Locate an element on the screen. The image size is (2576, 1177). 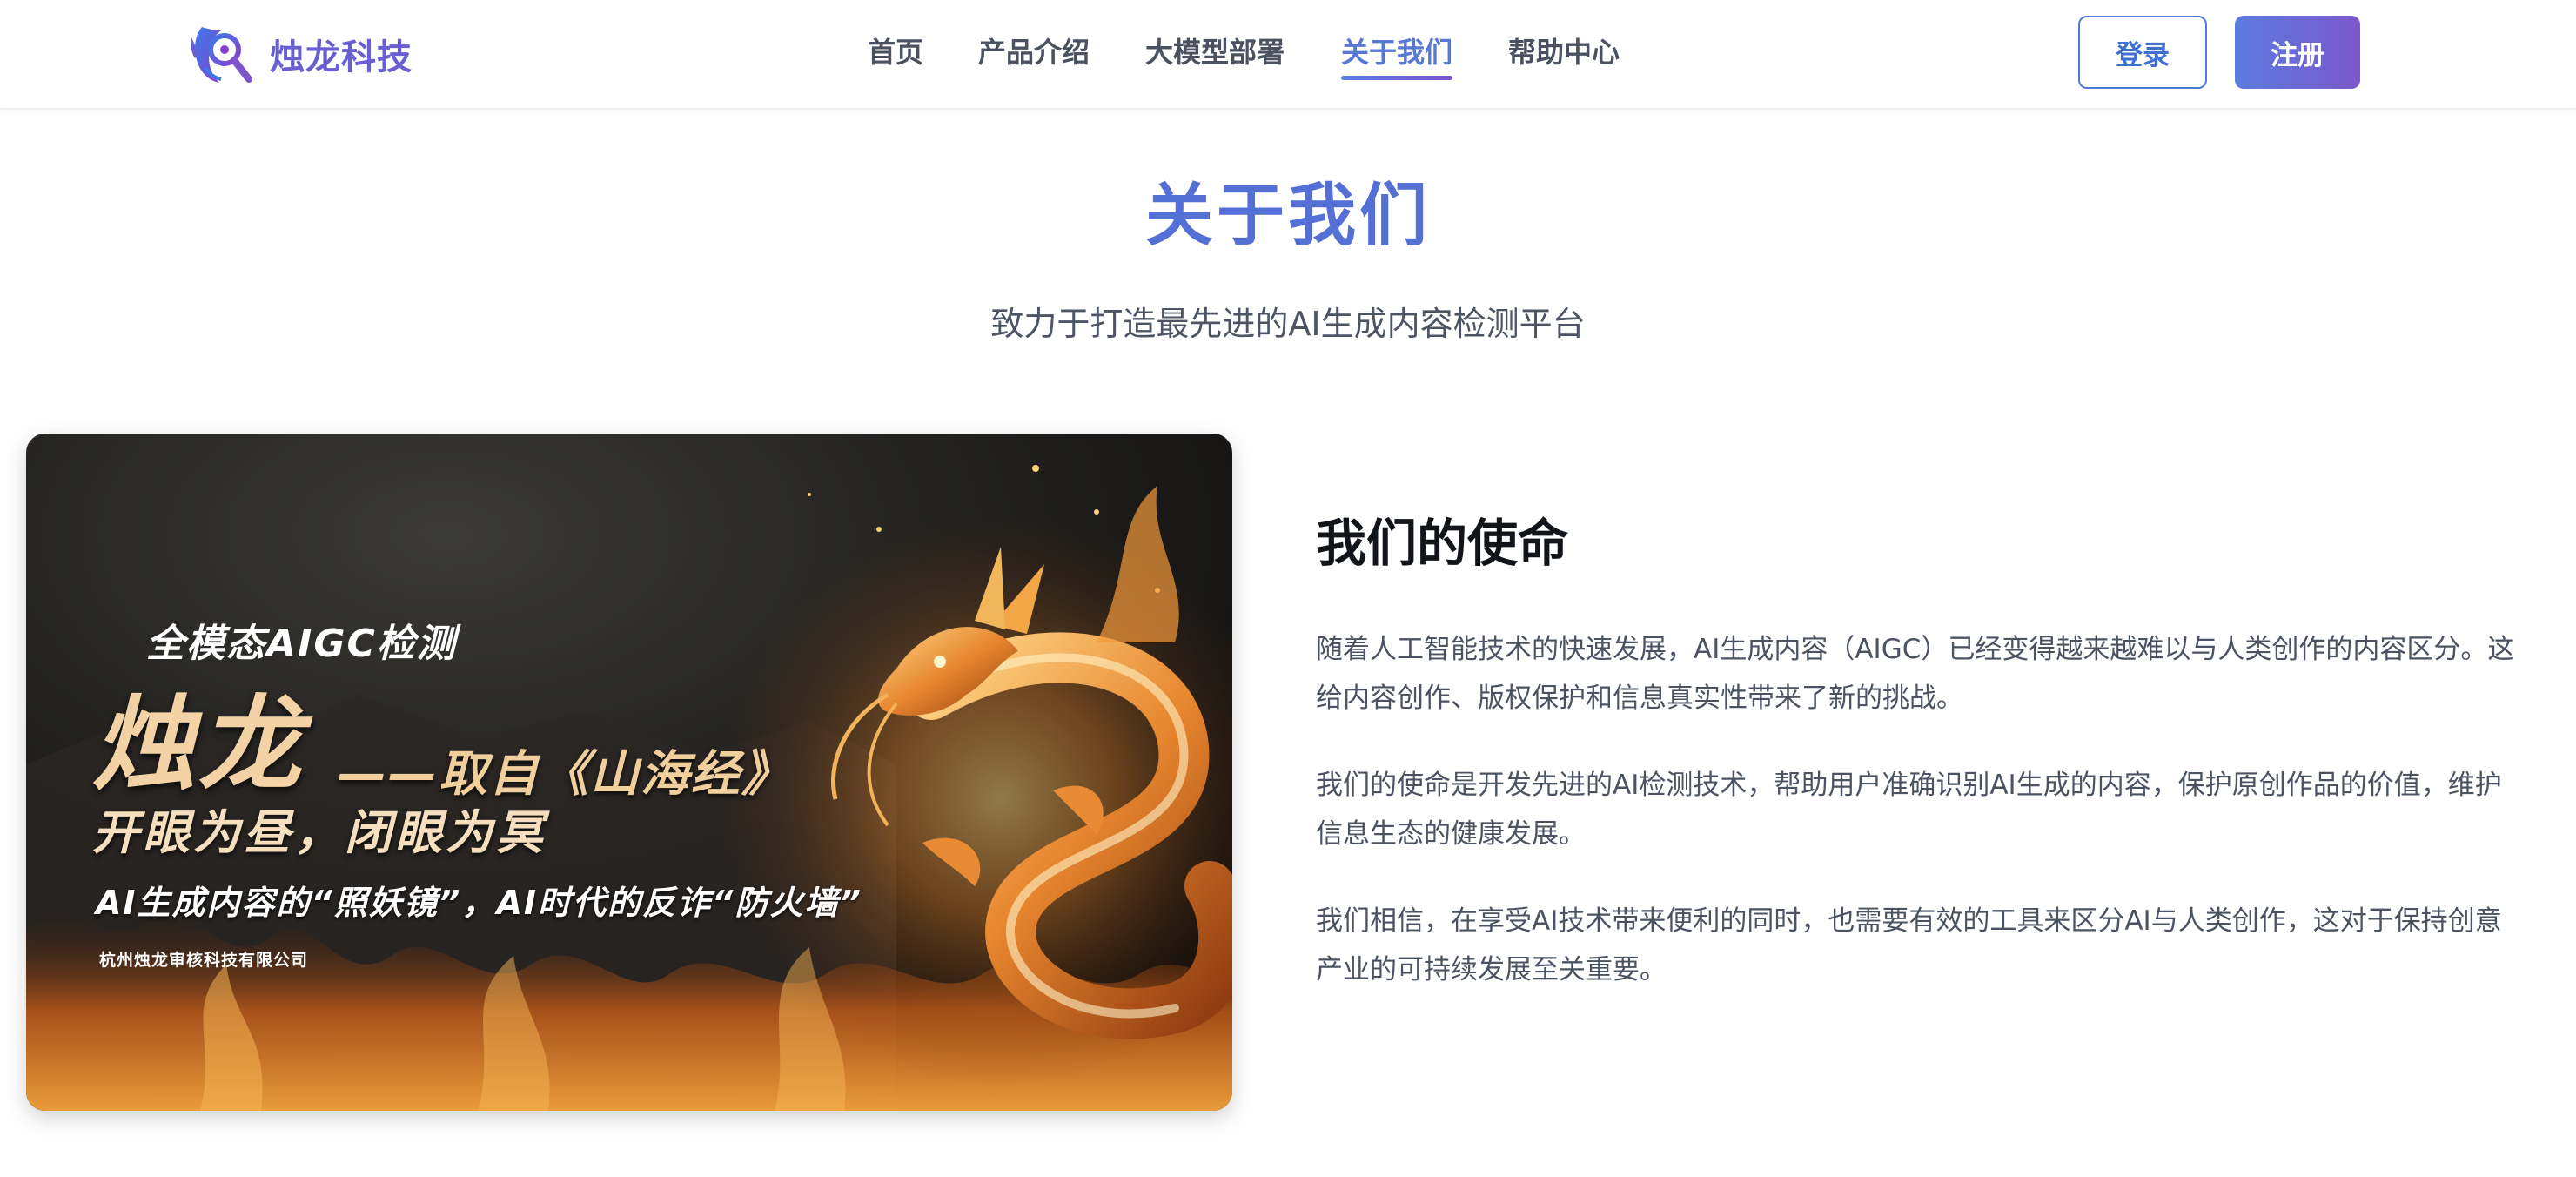
top-navbar: 烛龙科技 首页 产品介绍 大模型部署 关于我们 帮助中心 登录 注册 is located at coordinates (1288, 55).